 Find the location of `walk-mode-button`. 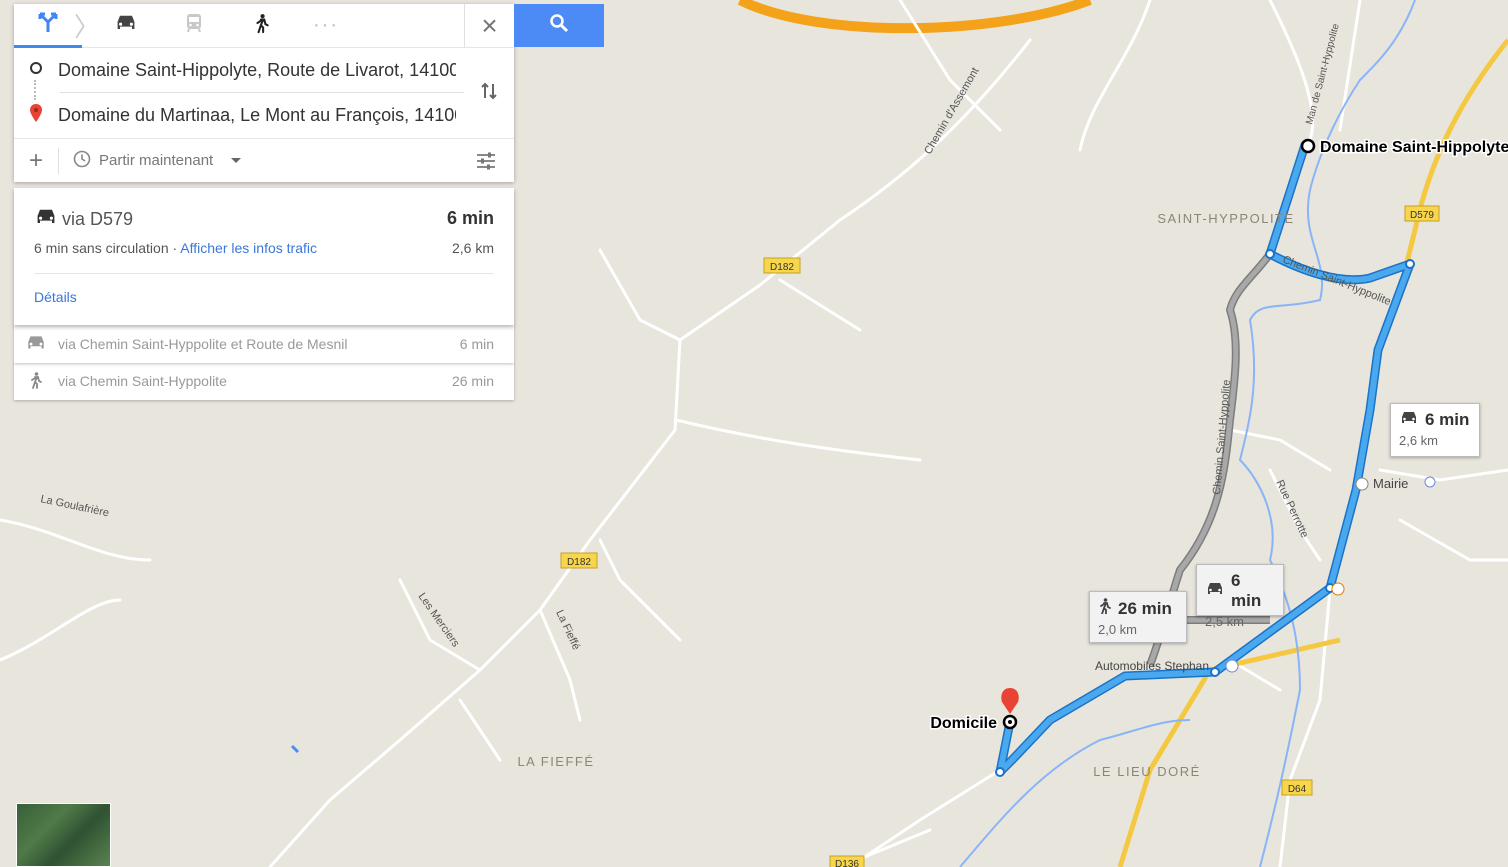

walk-mode-button is located at coordinates (262, 26).